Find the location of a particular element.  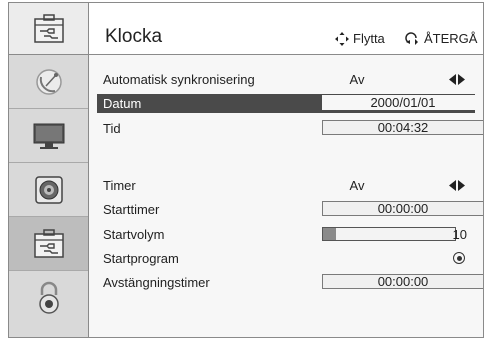

off-timer-label: Avstängningstimer is located at coordinates (156, 282).